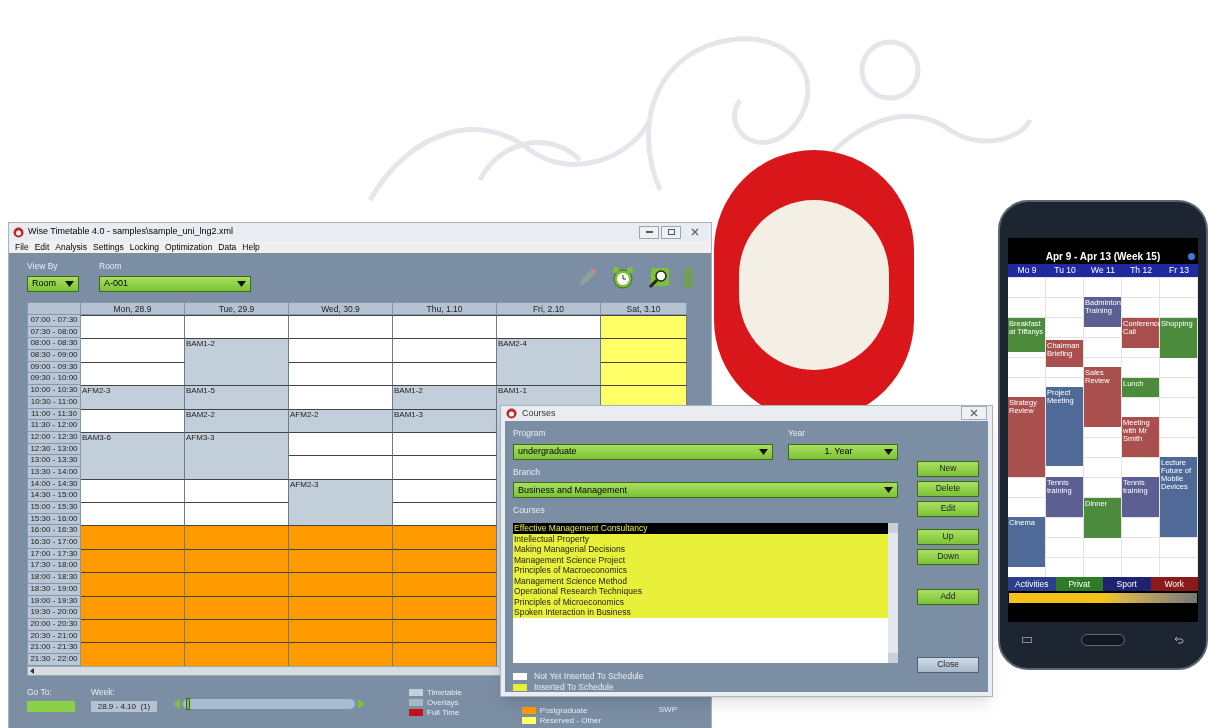  What do you see at coordinates (227, 247) in the screenshot?
I see `menu-item: Data` at bounding box center [227, 247].